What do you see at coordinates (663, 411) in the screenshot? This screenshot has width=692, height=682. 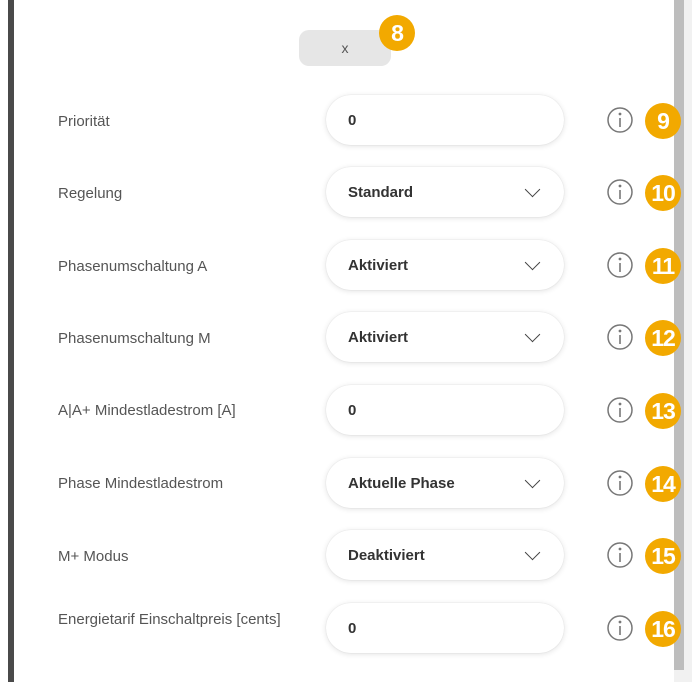 I see `step-badge-13: 13` at bounding box center [663, 411].